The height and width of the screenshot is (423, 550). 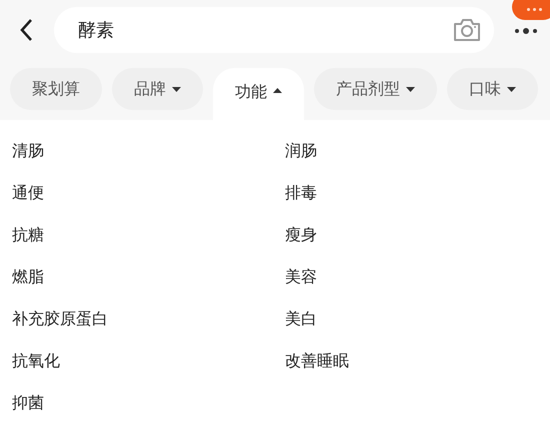 What do you see at coordinates (96, 30) in the screenshot?
I see `search-text: 酵素` at bounding box center [96, 30].